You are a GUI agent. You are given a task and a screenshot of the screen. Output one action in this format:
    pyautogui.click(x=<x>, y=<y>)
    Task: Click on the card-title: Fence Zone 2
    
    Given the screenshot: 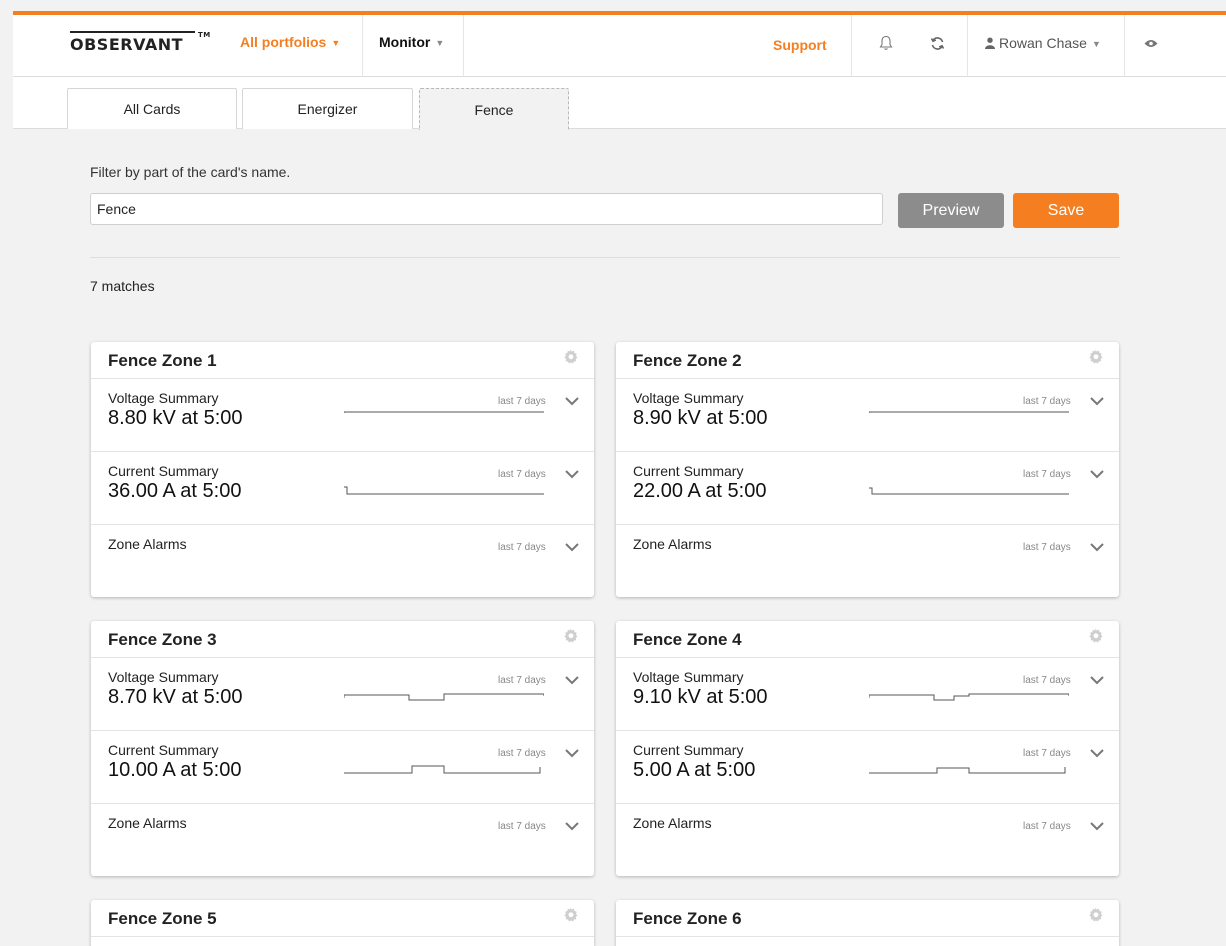 What is the action you would take?
    pyautogui.click(x=687, y=360)
    